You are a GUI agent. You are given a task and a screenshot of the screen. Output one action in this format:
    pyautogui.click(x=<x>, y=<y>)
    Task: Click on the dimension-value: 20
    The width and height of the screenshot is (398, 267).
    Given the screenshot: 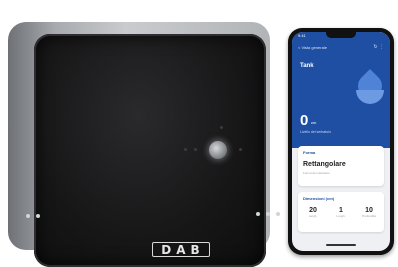 What is the action you would take?
    pyautogui.click(x=313, y=210)
    